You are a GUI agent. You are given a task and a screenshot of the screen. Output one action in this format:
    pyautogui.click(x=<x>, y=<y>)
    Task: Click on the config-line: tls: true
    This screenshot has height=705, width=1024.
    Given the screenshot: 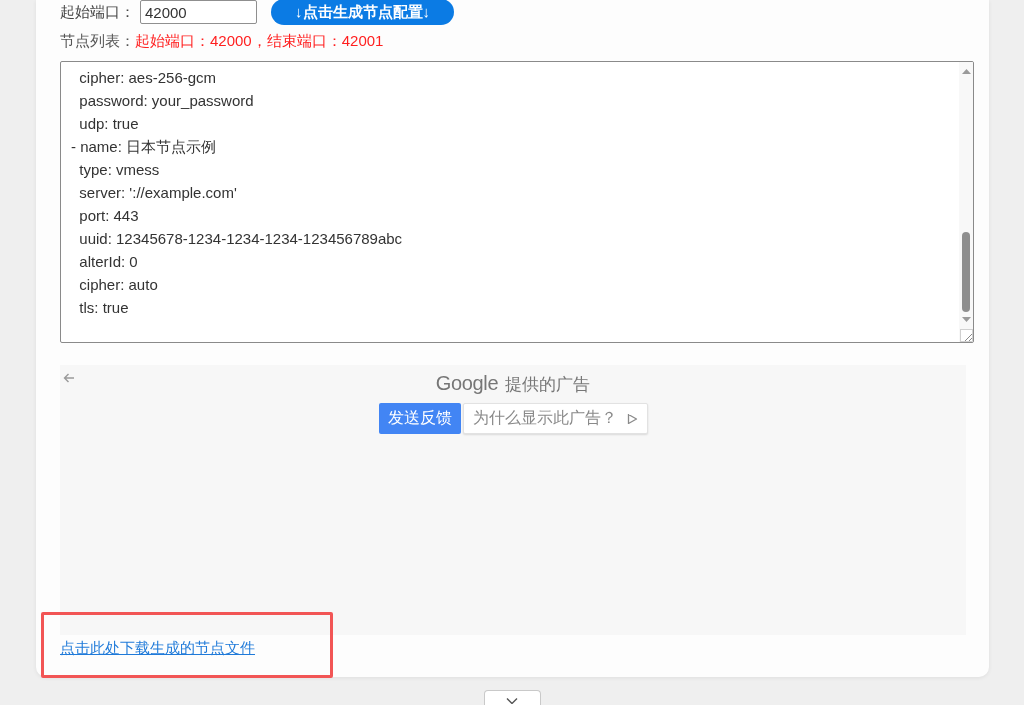 What is the action you would take?
    pyautogui.click(x=103, y=308)
    